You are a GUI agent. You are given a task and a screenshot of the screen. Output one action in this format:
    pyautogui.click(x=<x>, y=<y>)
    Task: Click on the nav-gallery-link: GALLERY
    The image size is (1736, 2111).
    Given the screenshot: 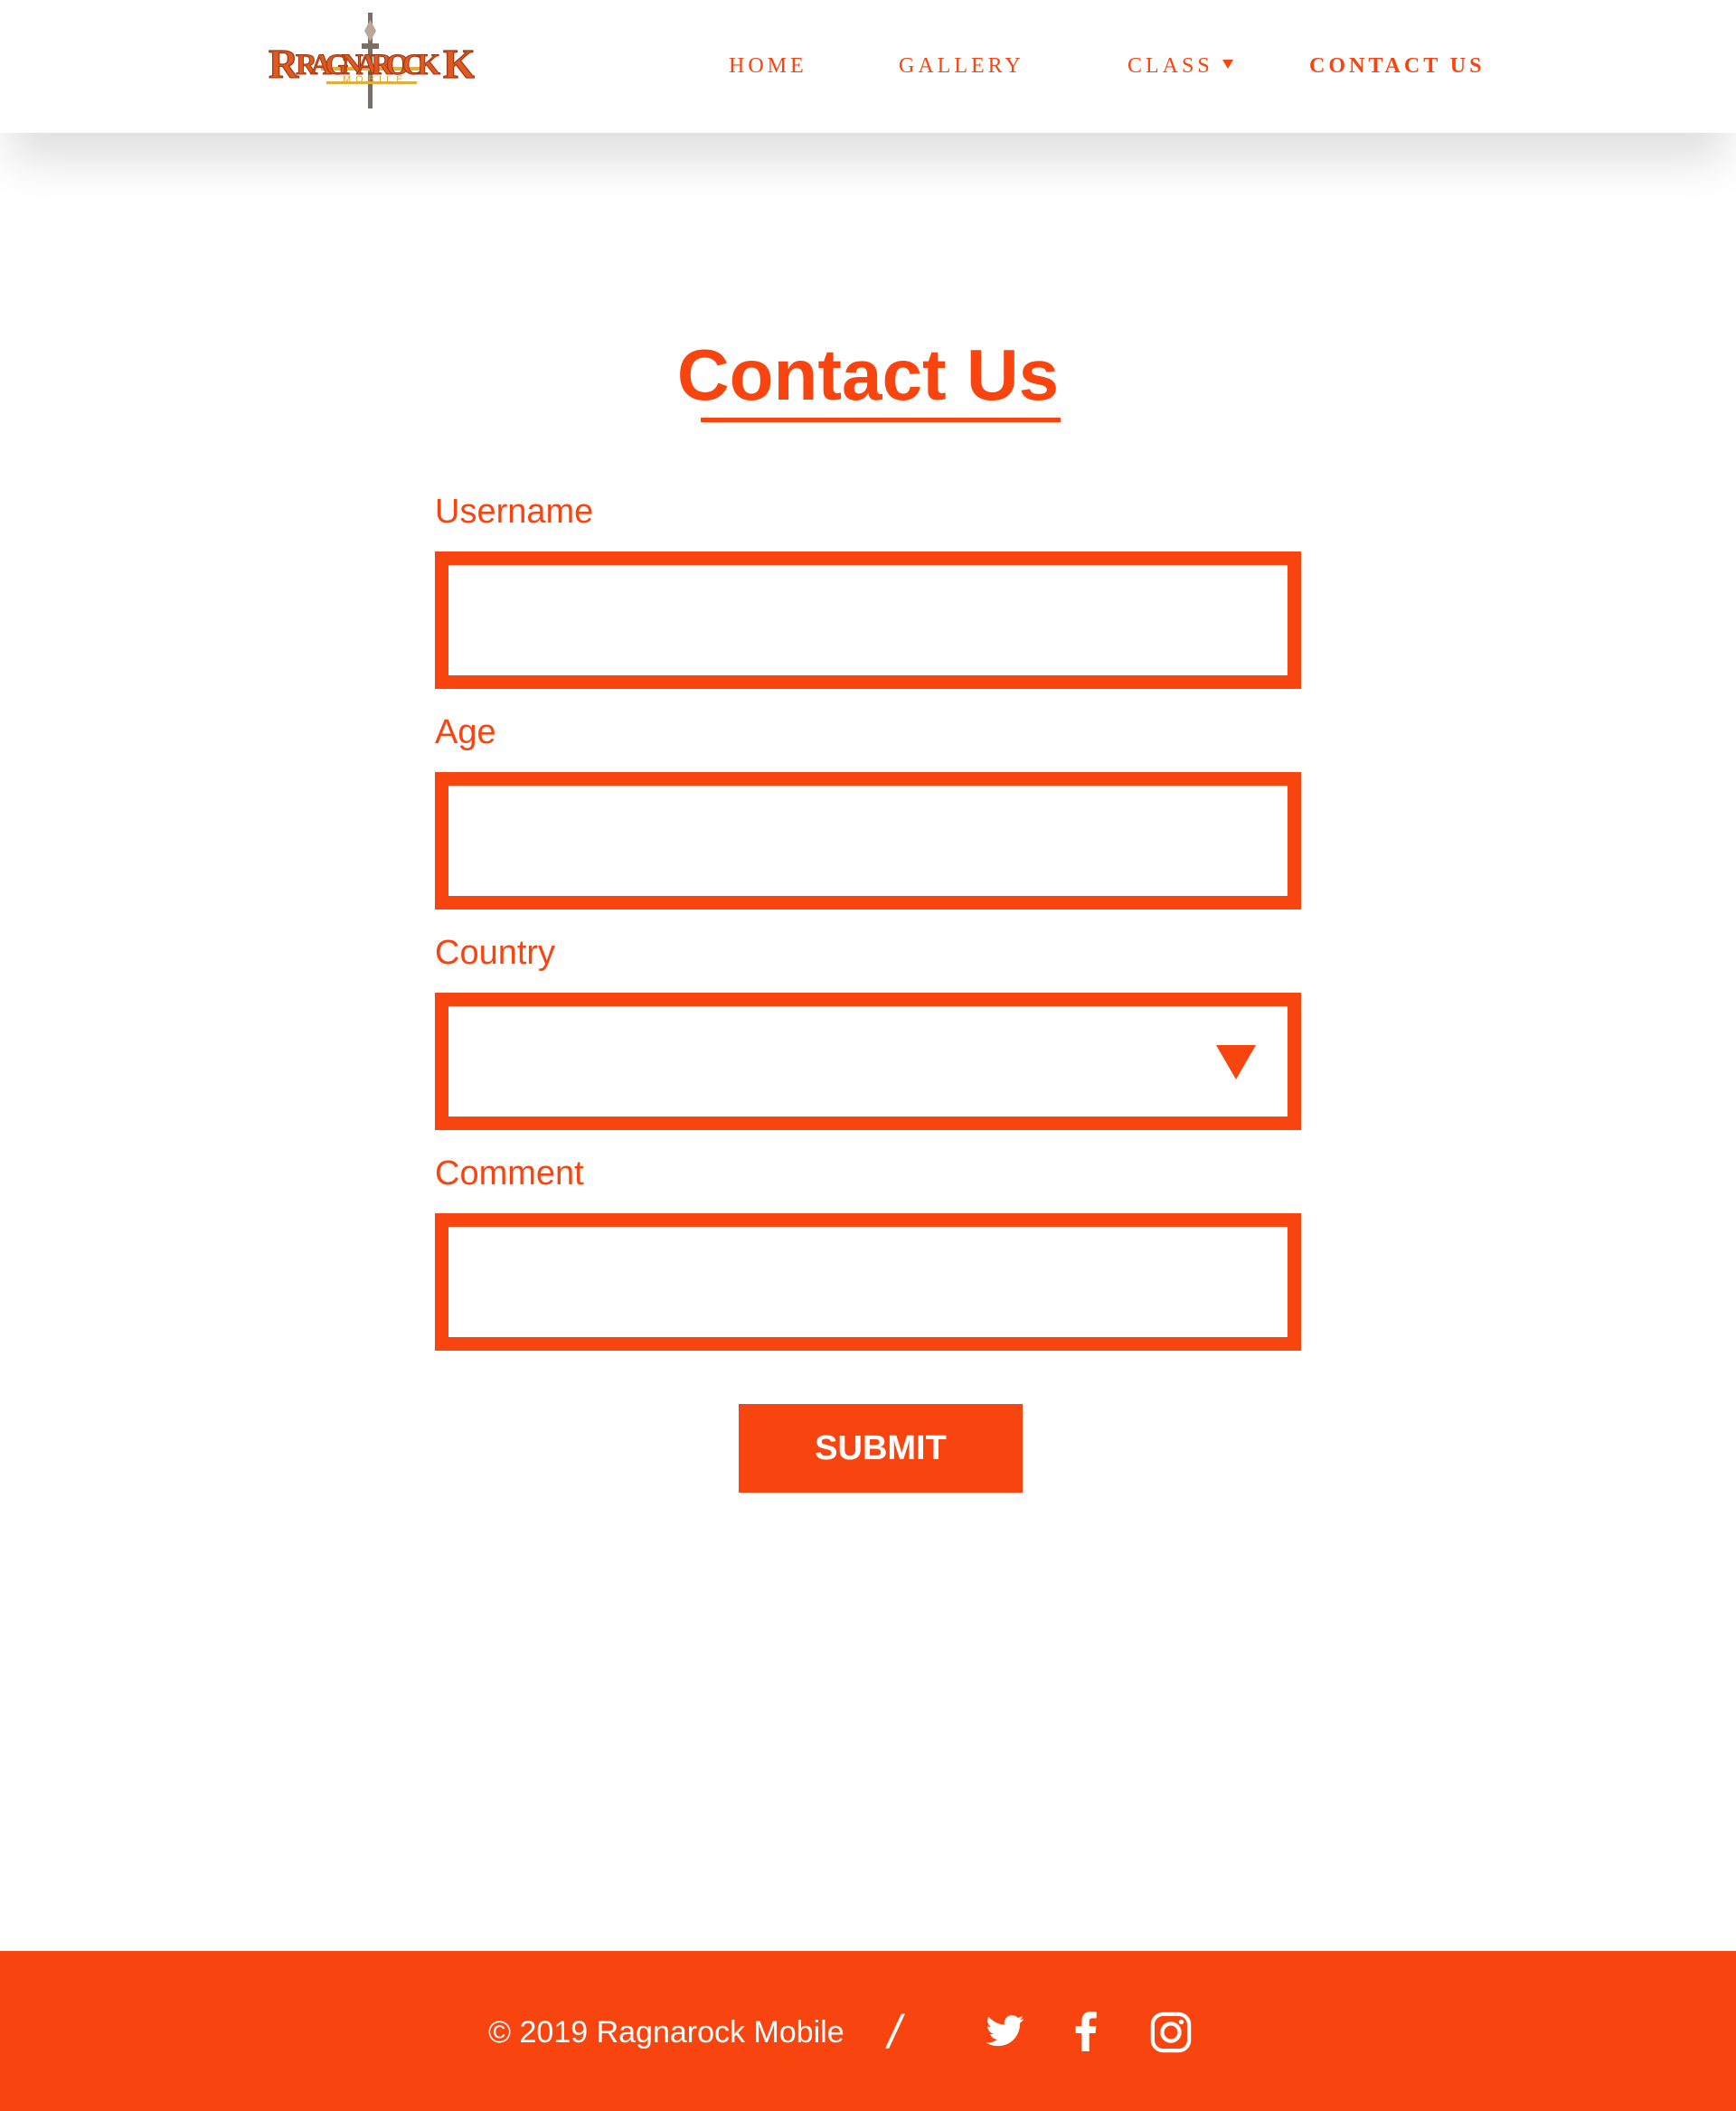 What is the action you would take?
    pyautogui.click(x=961, y=67)
    